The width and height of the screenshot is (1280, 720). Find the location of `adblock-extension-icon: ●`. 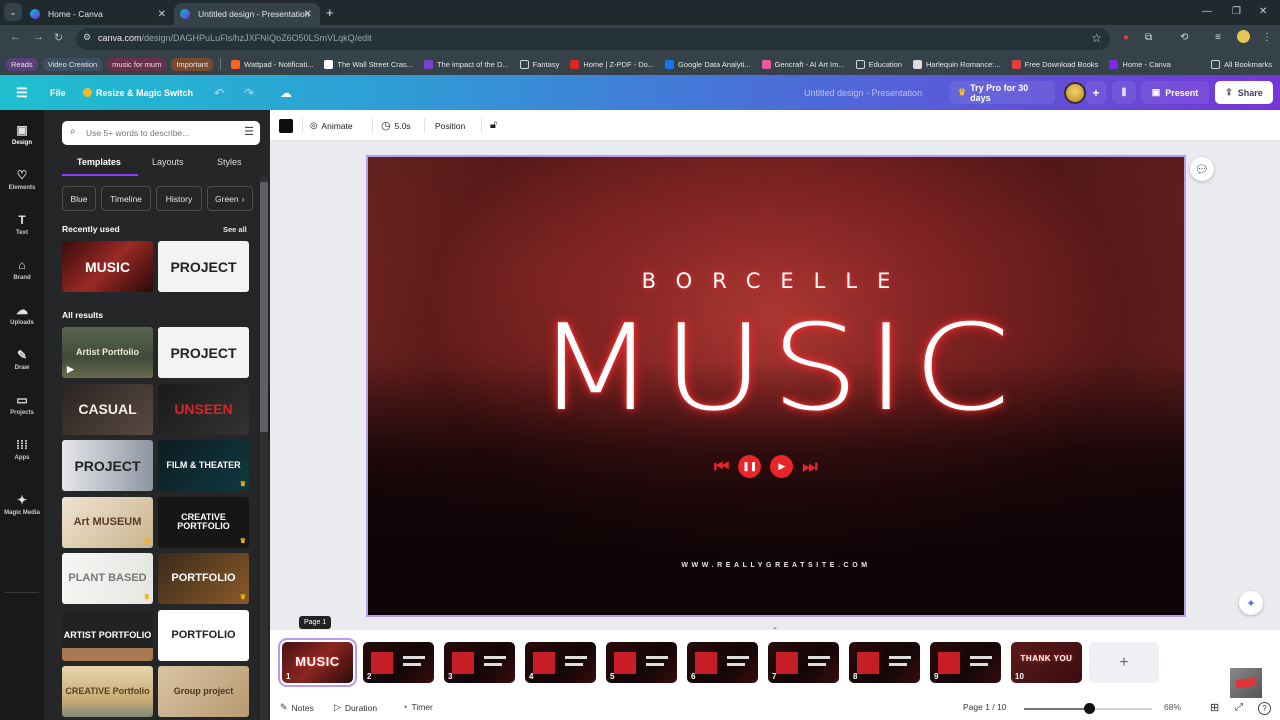

adblock-extension-icon: ● is located at coordinates (1126, 37).